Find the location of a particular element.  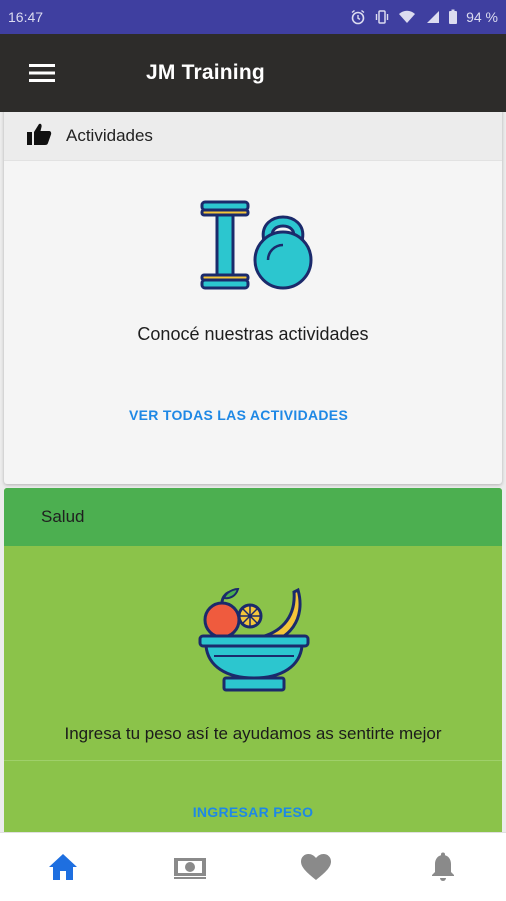

hamburger-icon is located at coordinates (42, 73).